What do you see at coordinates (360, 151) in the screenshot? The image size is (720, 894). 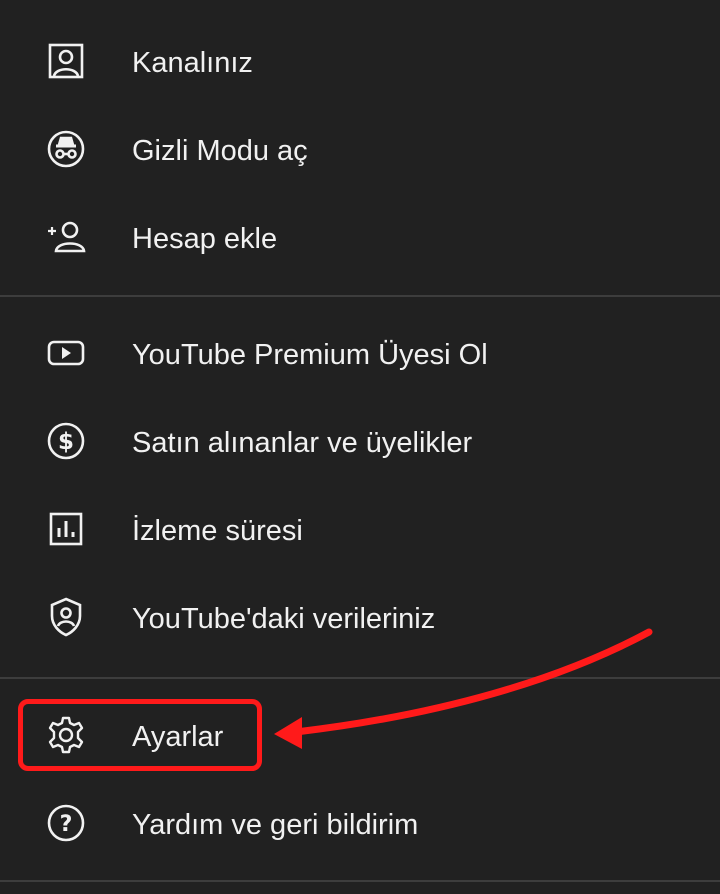 I see `menu-item-incognito: Gizli Modu aç` at bounding box center [360, 151].